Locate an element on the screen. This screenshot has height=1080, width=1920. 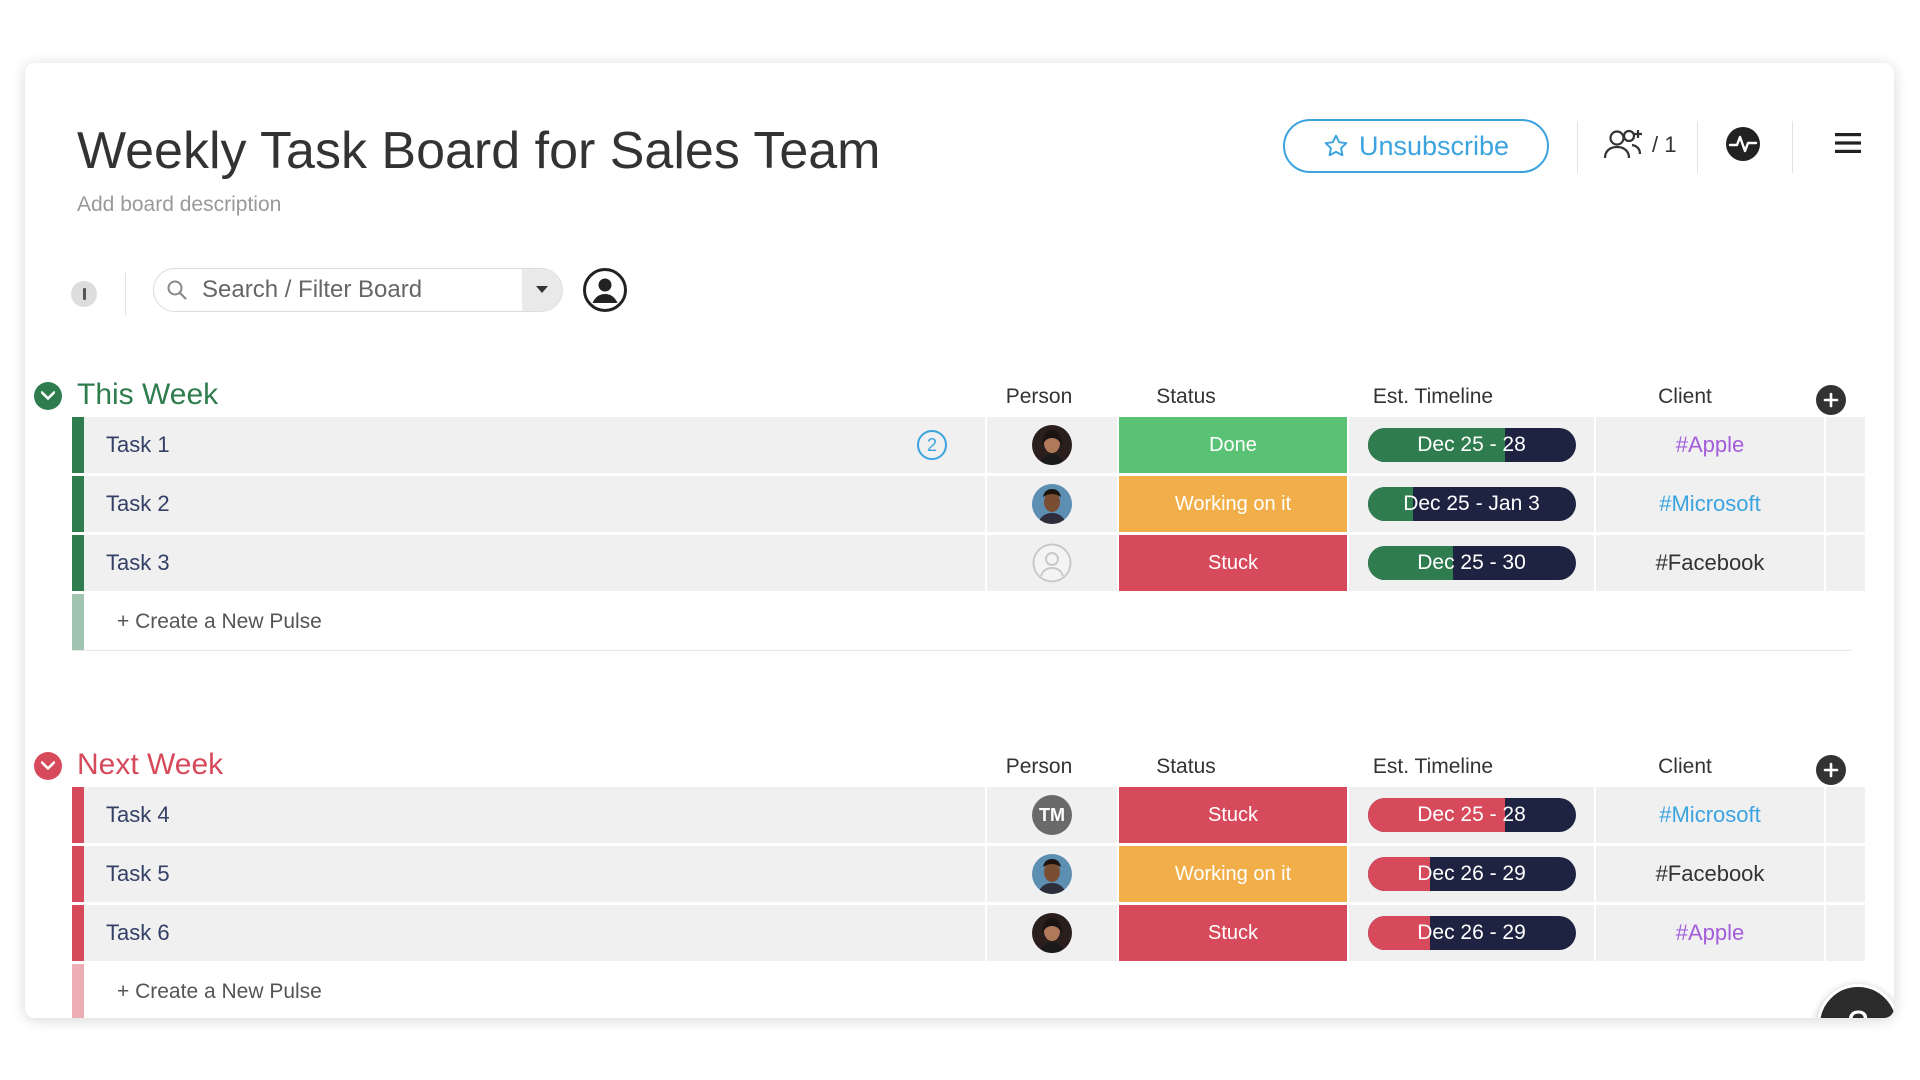
task-name: Task 5 is located at coordinates (138, 874).